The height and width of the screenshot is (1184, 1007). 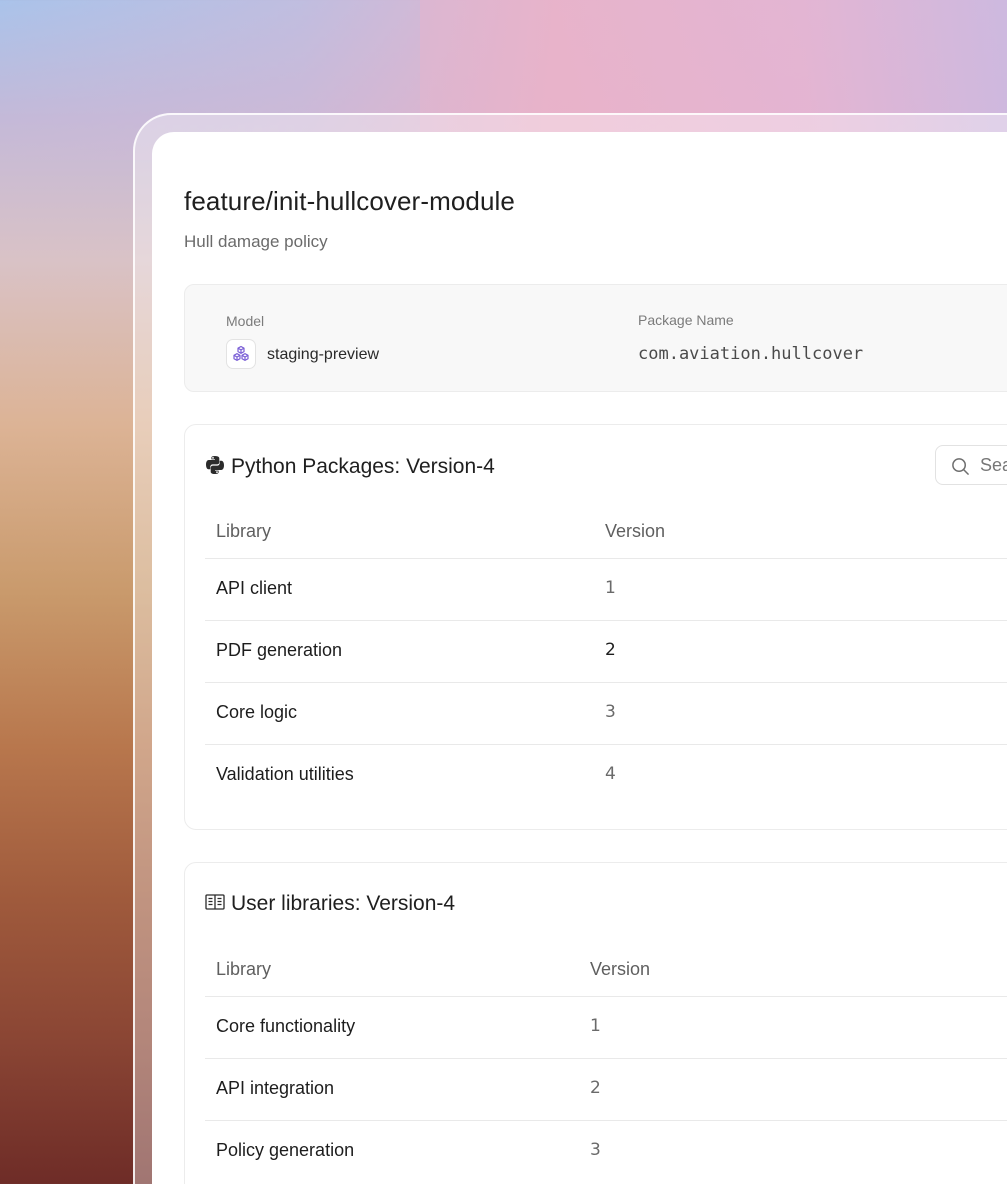 What do you see at coordinates (256, 241) in the screenshot?
I see `page-subtitle: Hull damage policy` at bounding box center [256, 241].